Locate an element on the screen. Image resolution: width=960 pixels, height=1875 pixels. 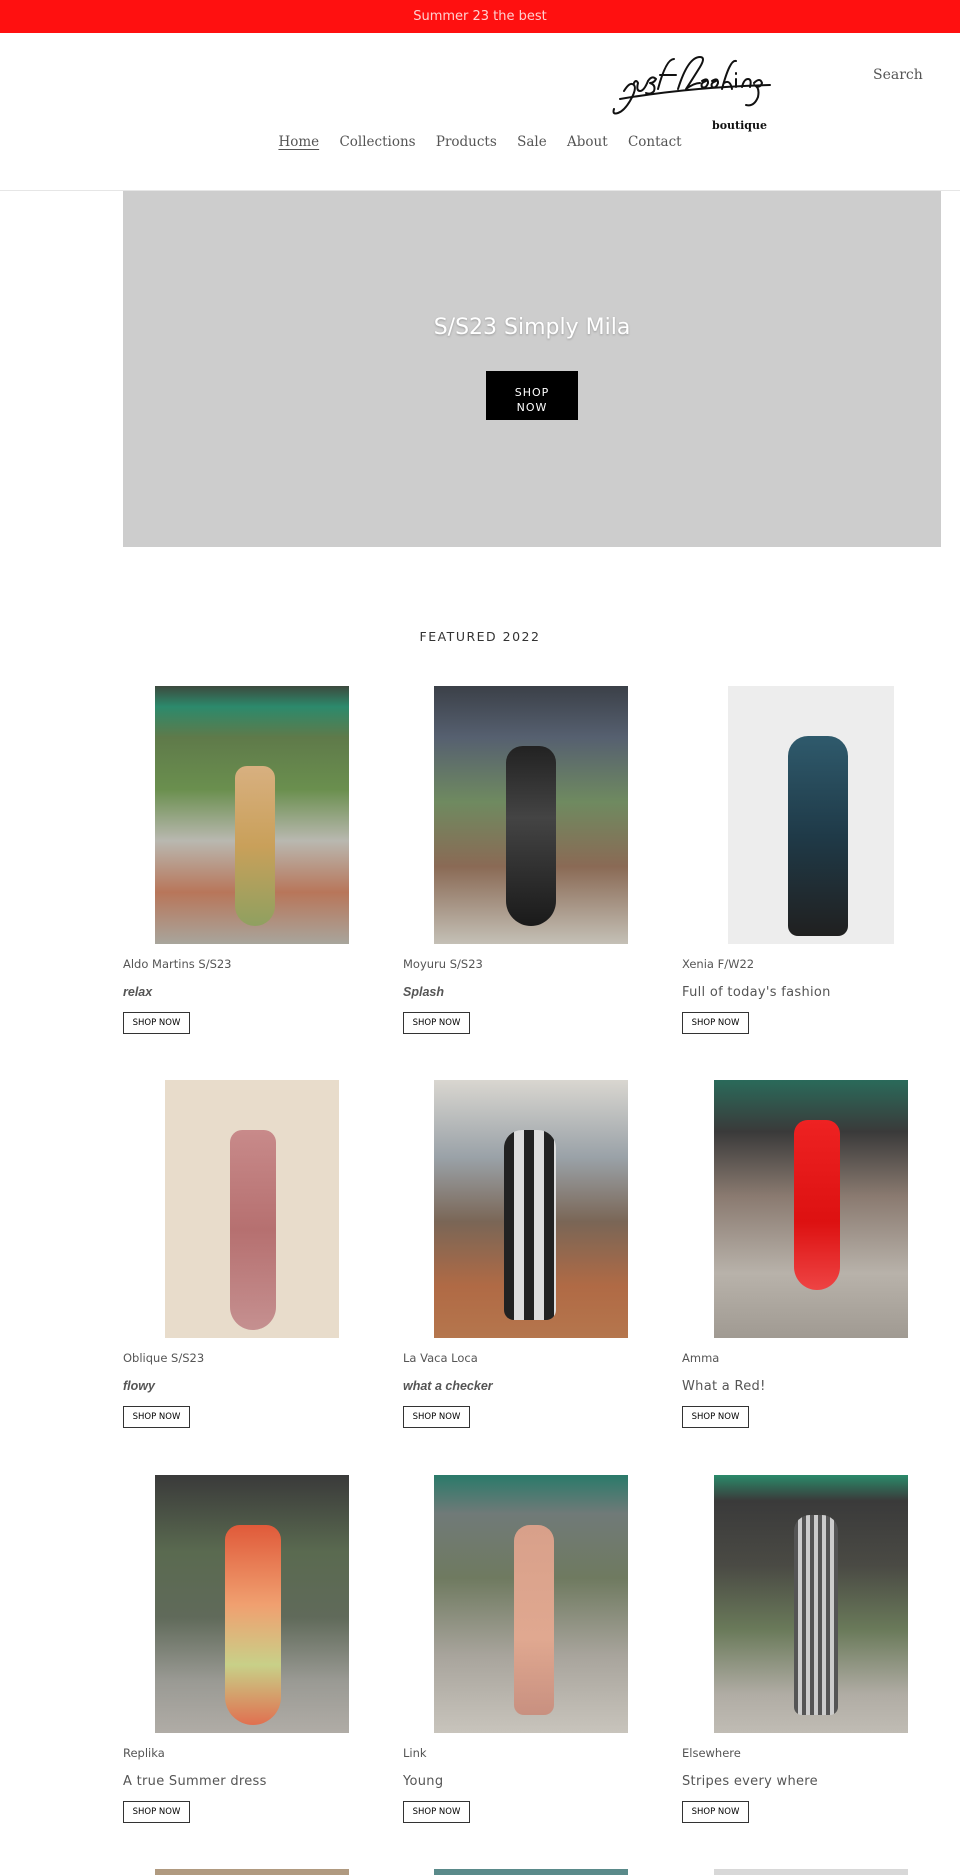
product-tagline: Stripes every where is located at coordinates (750, 1781).